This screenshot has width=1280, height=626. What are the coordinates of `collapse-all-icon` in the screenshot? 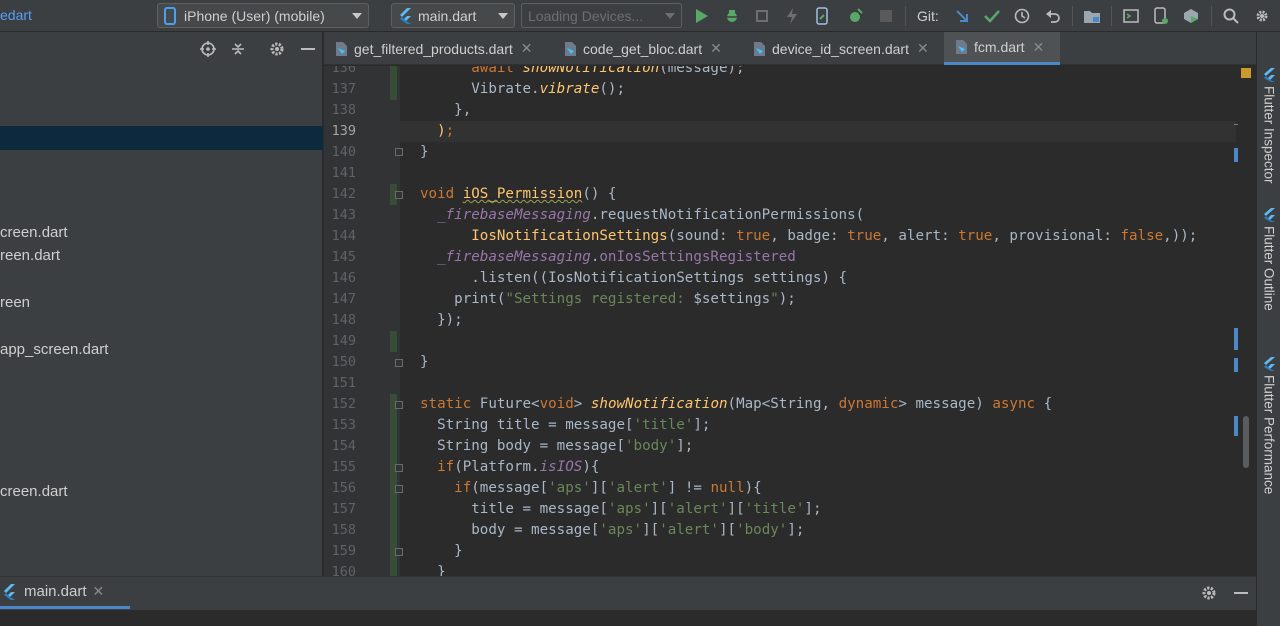 It's located at (238, 49).